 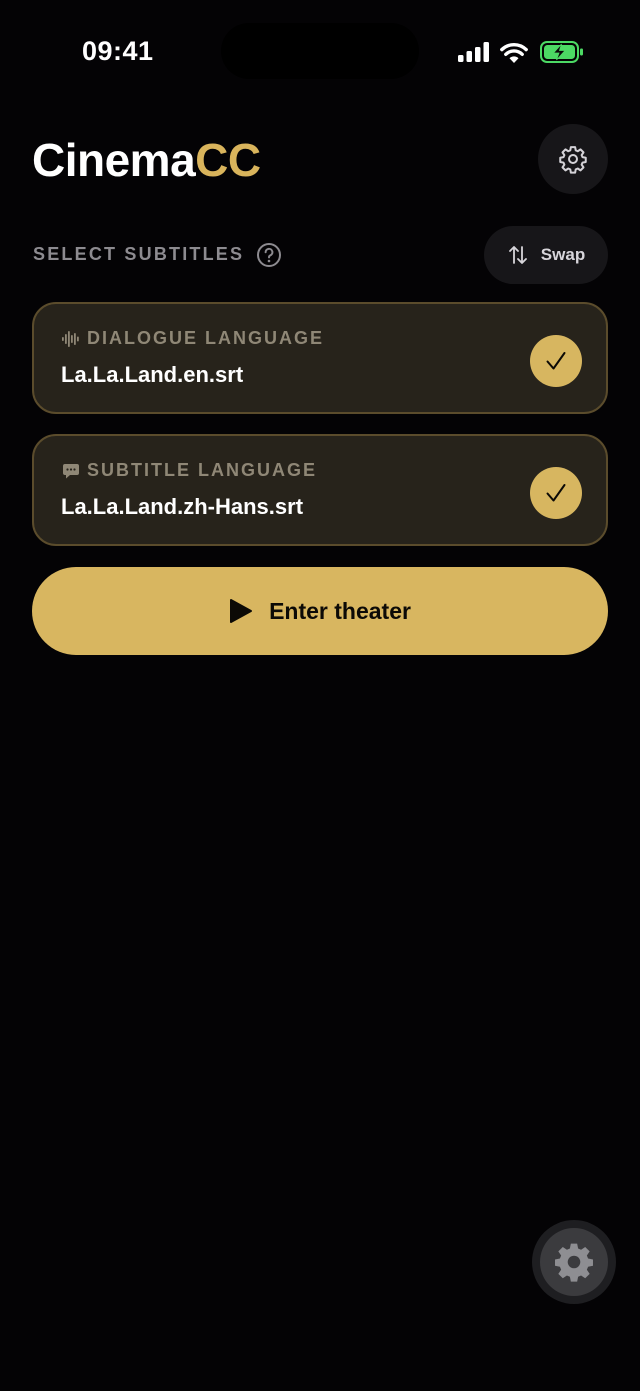 I want to click on card-heading-row: DIALOGUE LANGUAGE, so click(x=193, y=338).